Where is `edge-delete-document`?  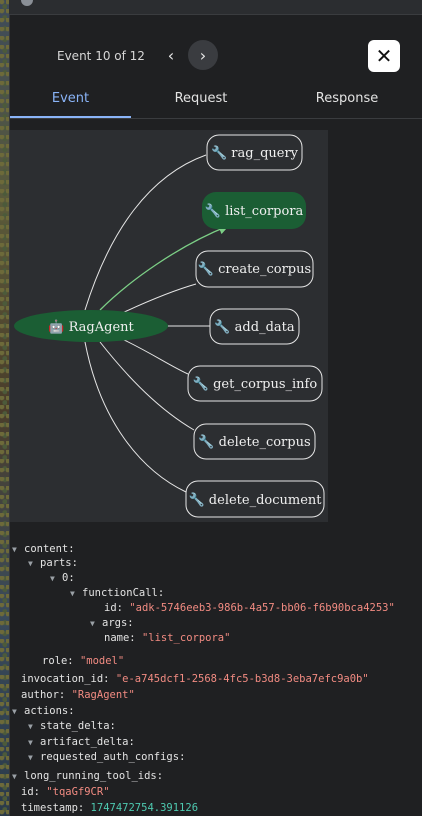 edge-delete-document is located at coordinates (135, 417).